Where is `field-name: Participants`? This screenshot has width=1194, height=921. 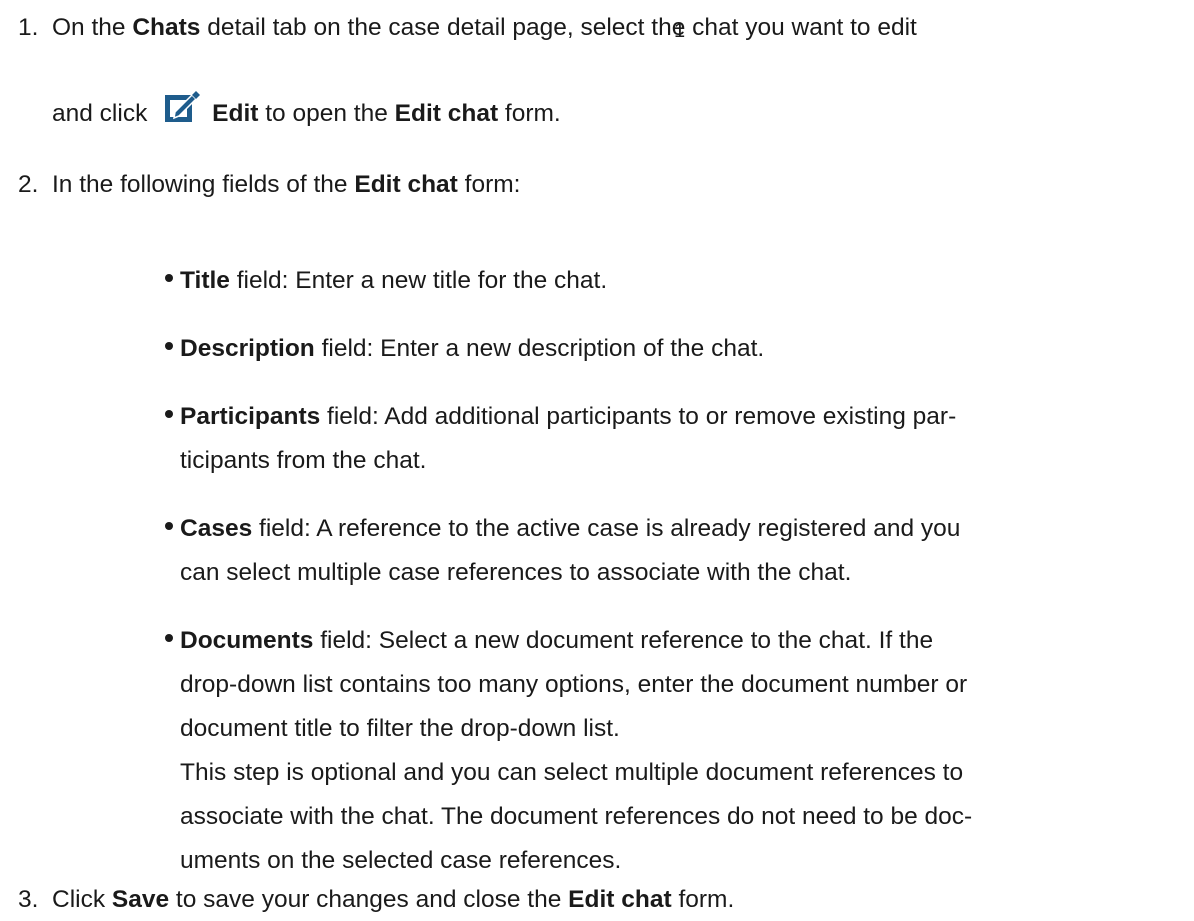 field-name: Participants is located at coordinates (250, 416).